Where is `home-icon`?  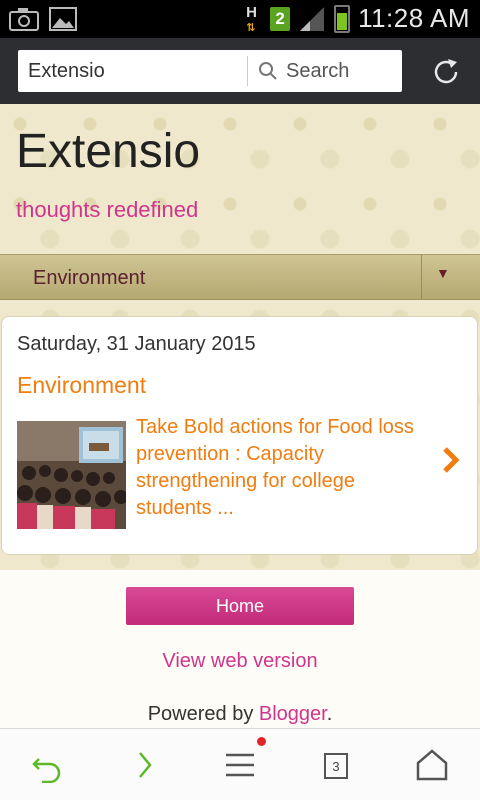
home-icon is located at coordinates (432, 765).